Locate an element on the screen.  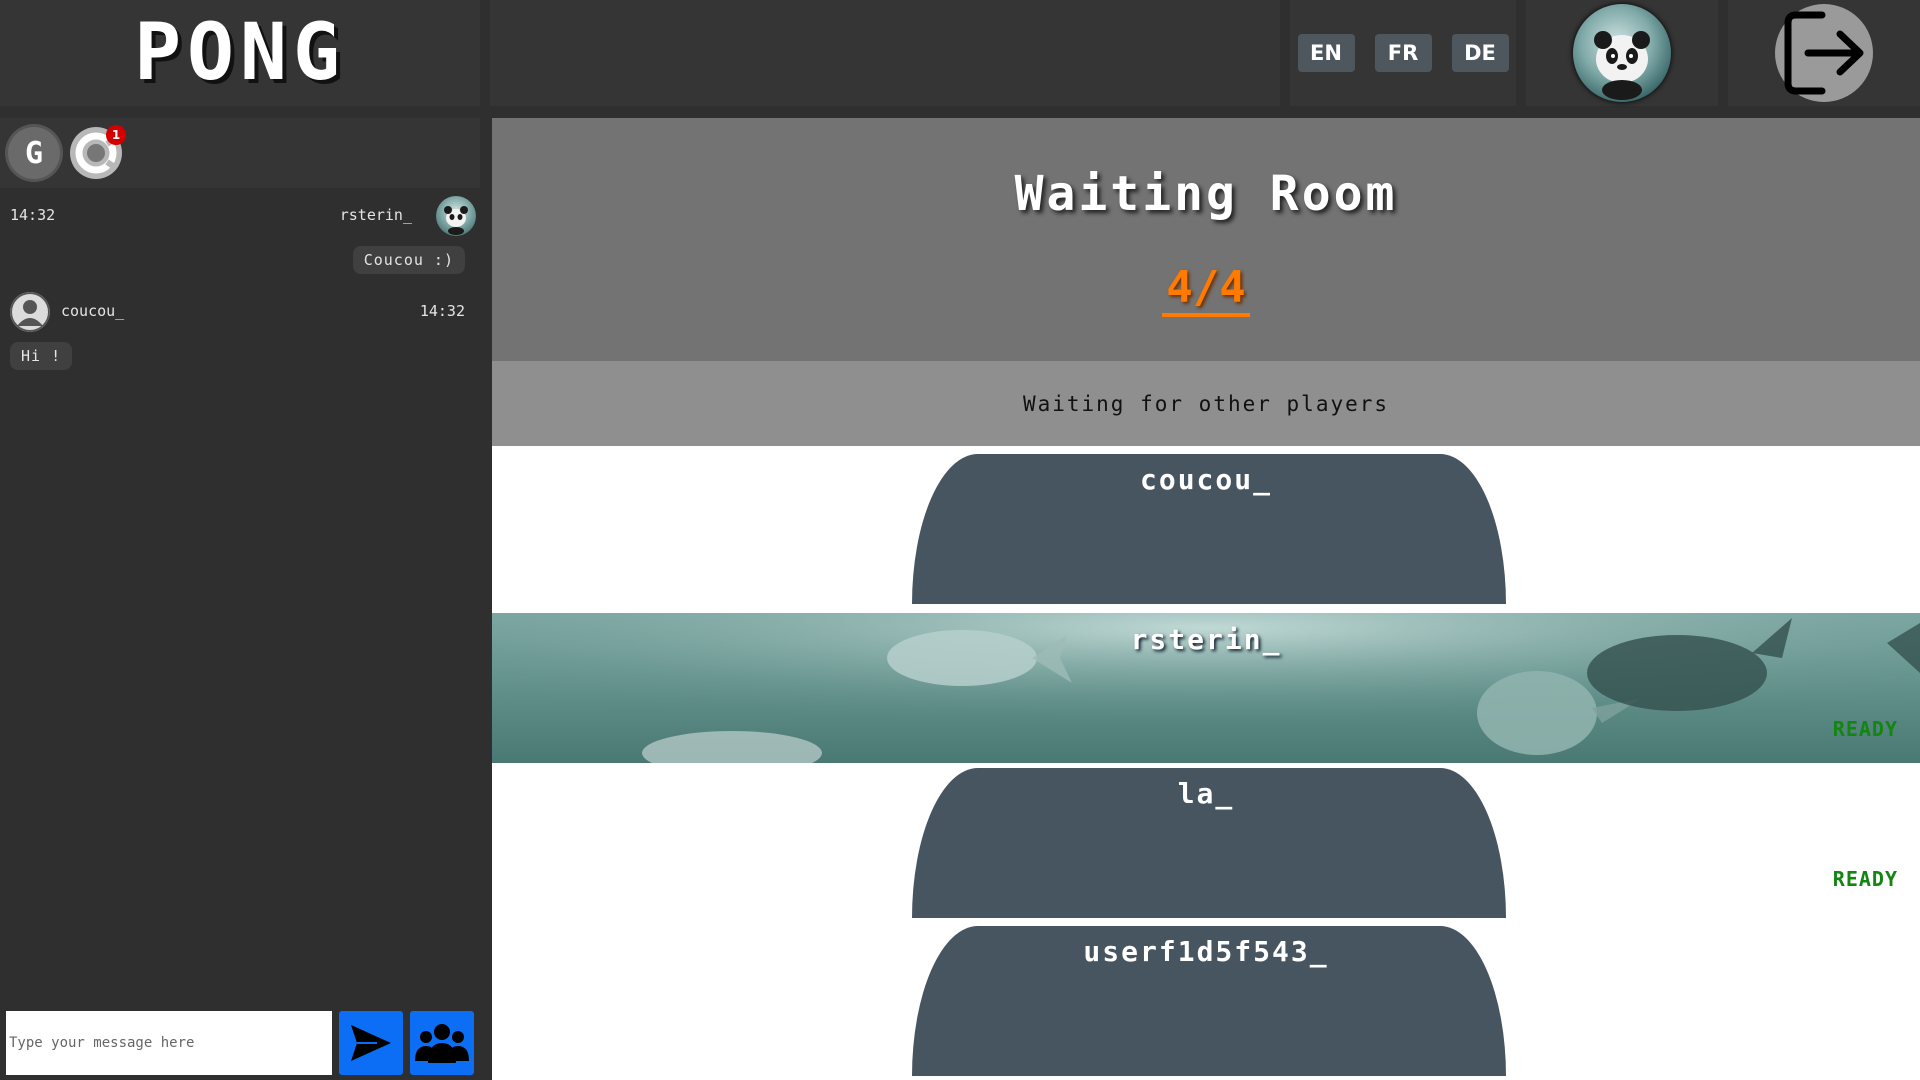
app-logo: PONG is located at coordinates (240, 53).